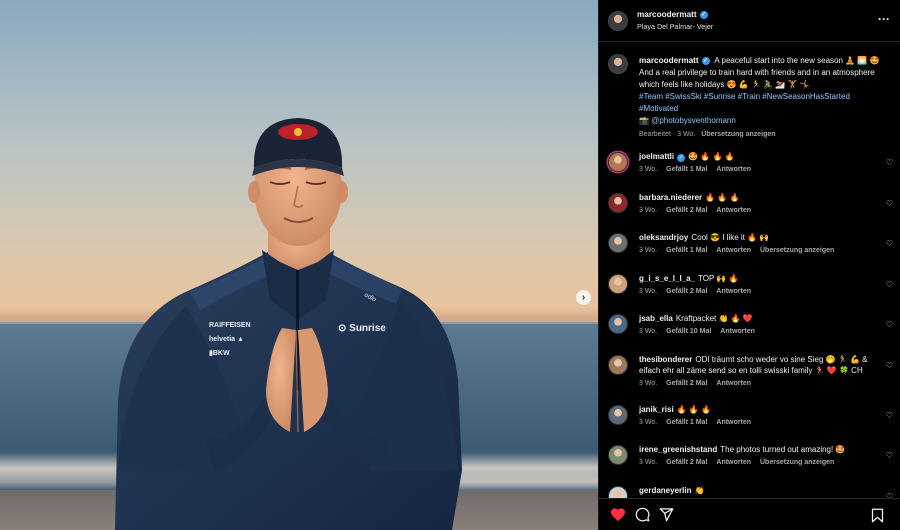 This screenshot has width=900, height=530. Describe the element at coordinates (758, 318) in the screenshot. I see `comment-line: jsab_ella Kraftpacket 👏 🔥 ❤️` at that location.